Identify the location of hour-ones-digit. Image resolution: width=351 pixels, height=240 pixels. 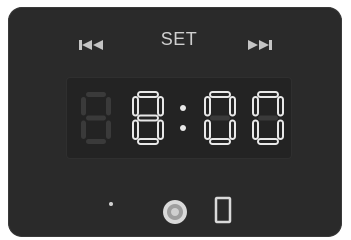
(148, 118).